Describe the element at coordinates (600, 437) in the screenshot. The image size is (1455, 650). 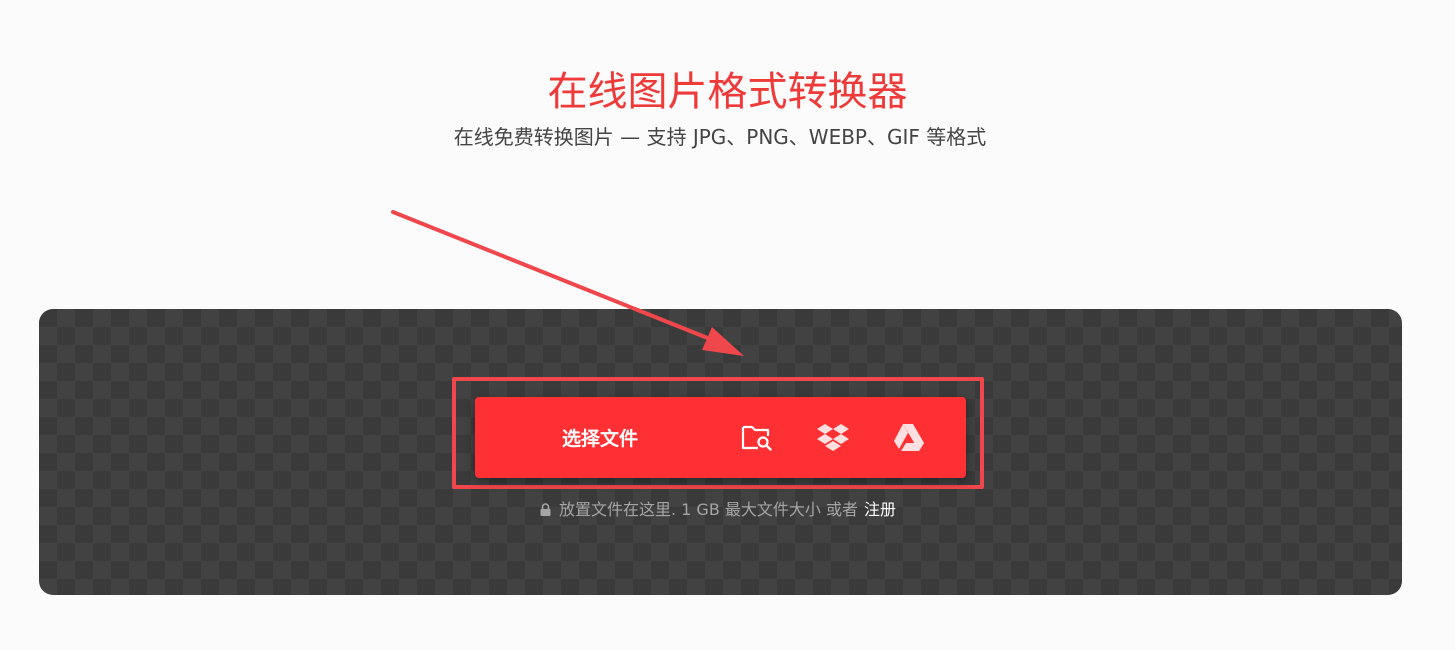
I see `choose-file-button: 选择文件` at that location.